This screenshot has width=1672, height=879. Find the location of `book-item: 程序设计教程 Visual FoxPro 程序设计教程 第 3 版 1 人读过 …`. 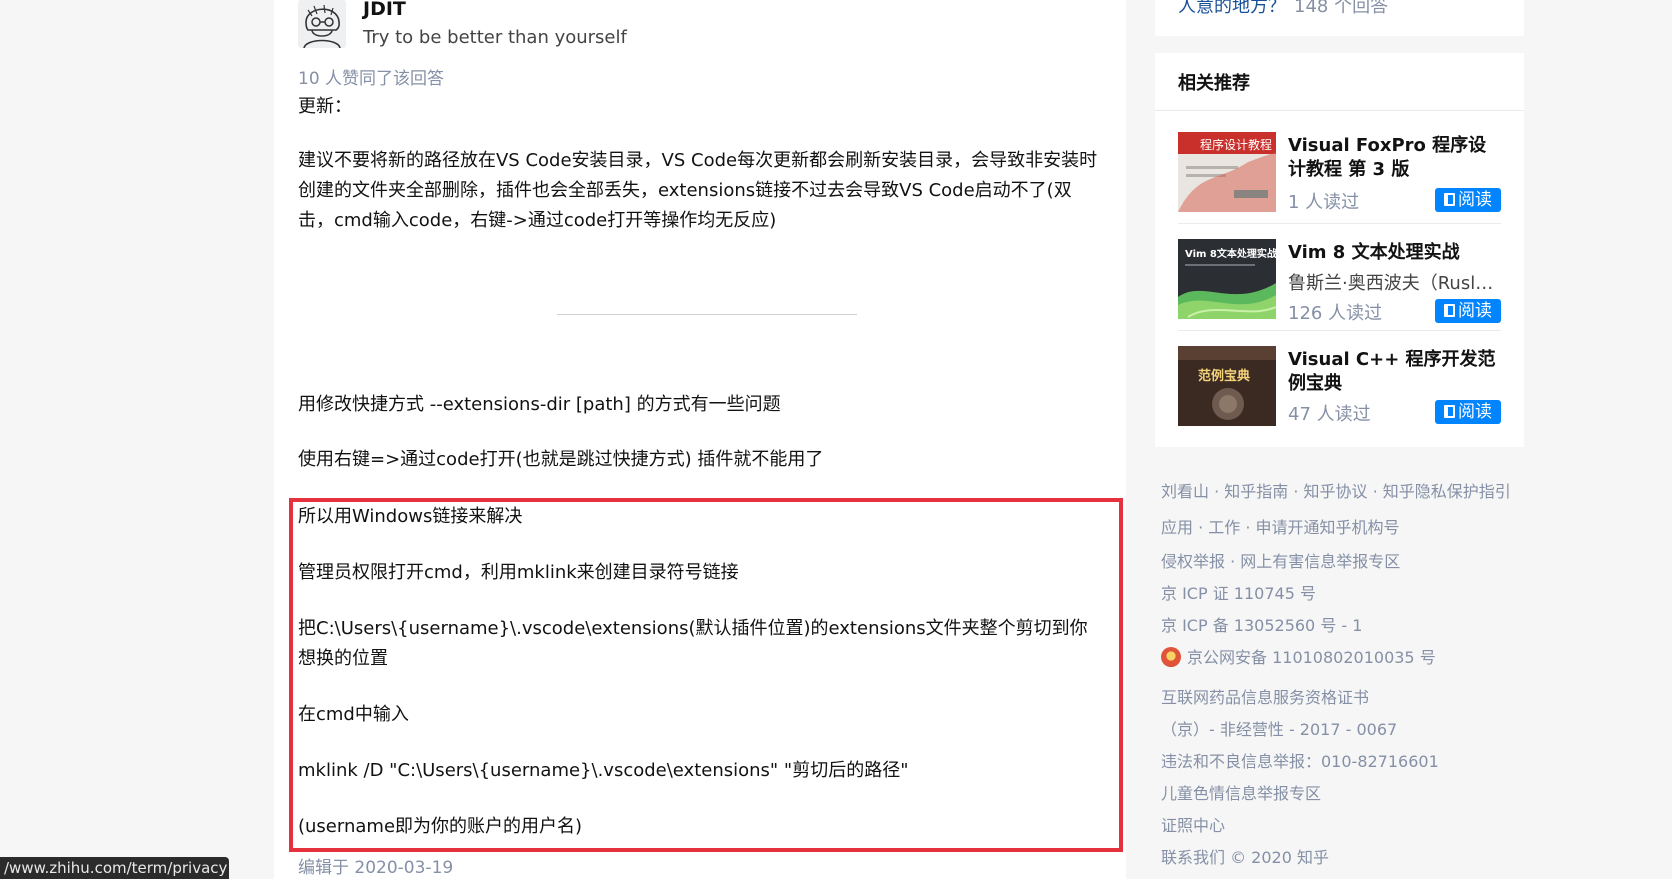

book-item: 程序设计教程 Visual FoxPro 程序设计教程 第 3 版 1 人读过 … is located at coordinates (1339, 173).